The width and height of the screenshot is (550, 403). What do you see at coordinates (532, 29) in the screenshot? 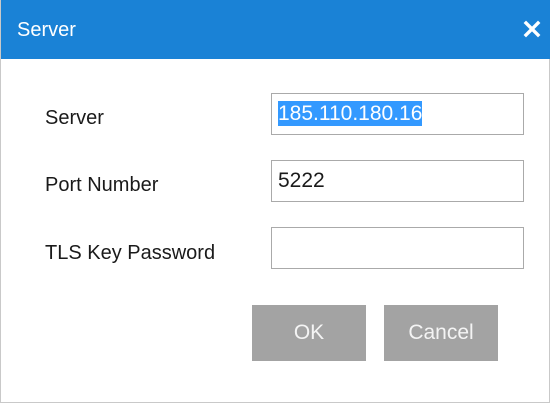
I see `close-icon` at bounding box center [532, 29].